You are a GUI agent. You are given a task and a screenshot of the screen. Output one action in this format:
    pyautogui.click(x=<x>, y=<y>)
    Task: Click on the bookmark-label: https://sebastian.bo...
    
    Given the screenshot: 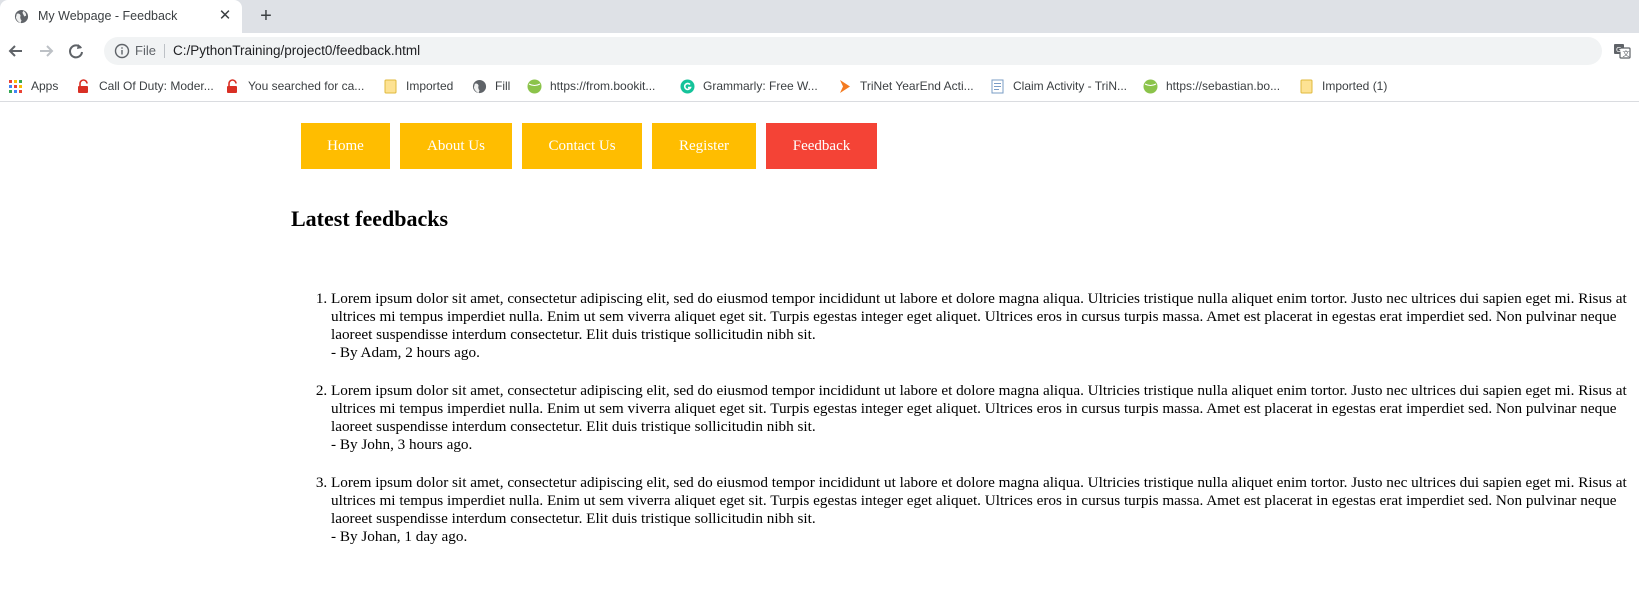 What is the action you would take?
    pyautogui.click(x=1223, y=86)
    